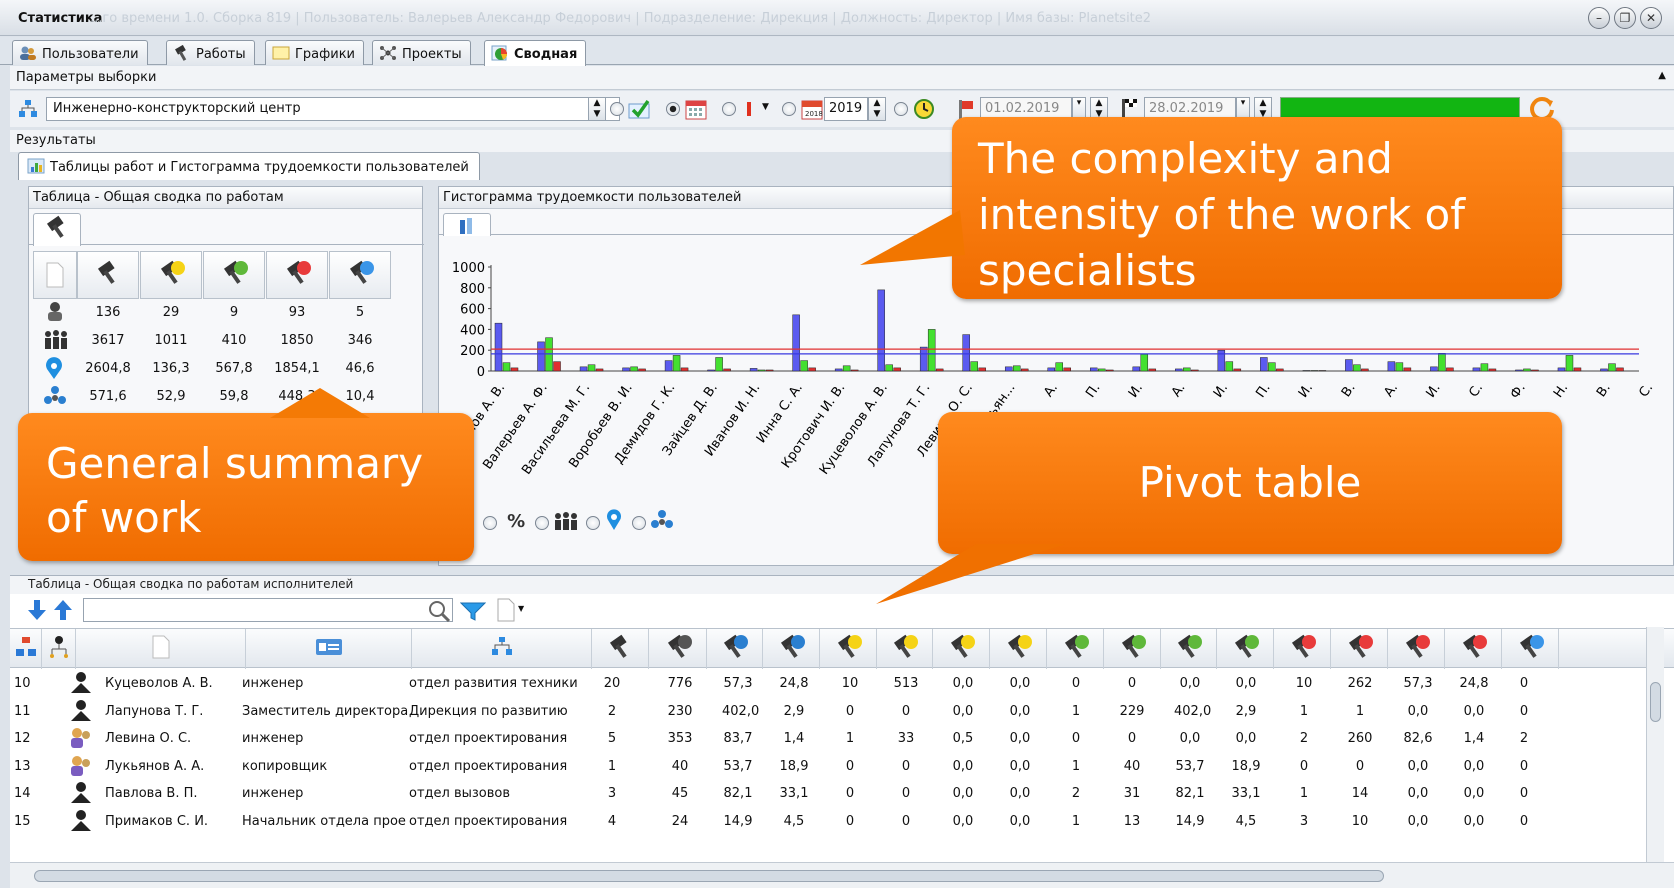 The width and height of the screenshot is (1674, 888). What do you see at coordinates (234, 275) in the screenshot?
I see `summary-header-hammer-green-icon` at bounding box center [234, 275].